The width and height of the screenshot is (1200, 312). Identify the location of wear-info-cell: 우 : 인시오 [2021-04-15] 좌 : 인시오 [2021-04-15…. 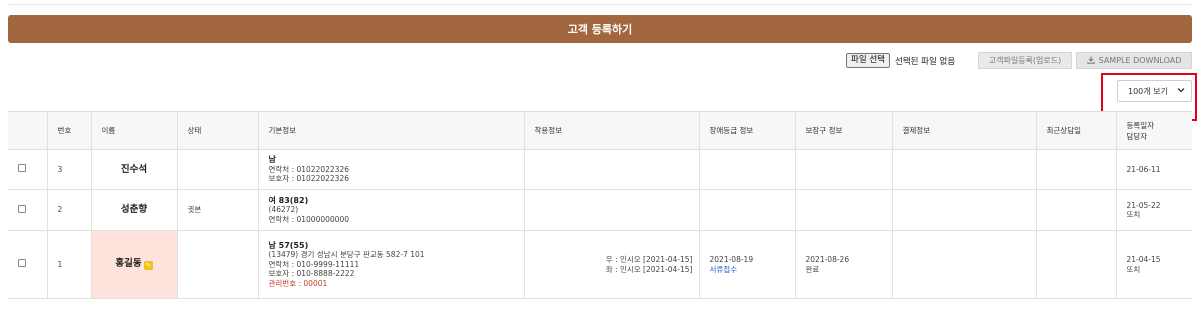
(612, 264).